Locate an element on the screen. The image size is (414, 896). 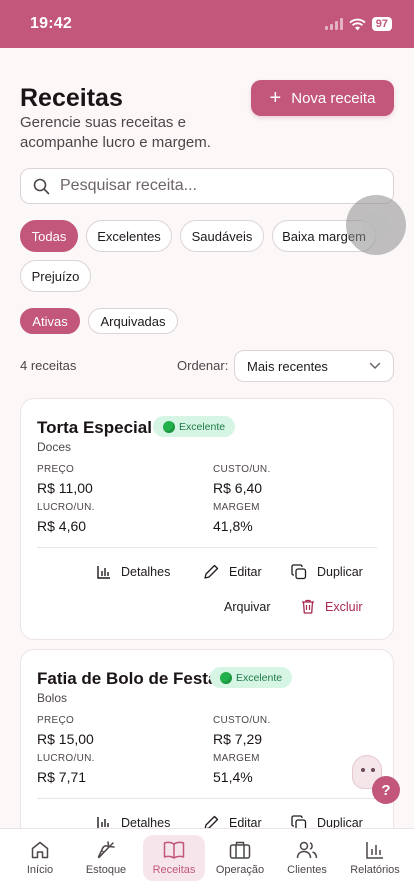
book-icon is located at coordinates (174, 850).